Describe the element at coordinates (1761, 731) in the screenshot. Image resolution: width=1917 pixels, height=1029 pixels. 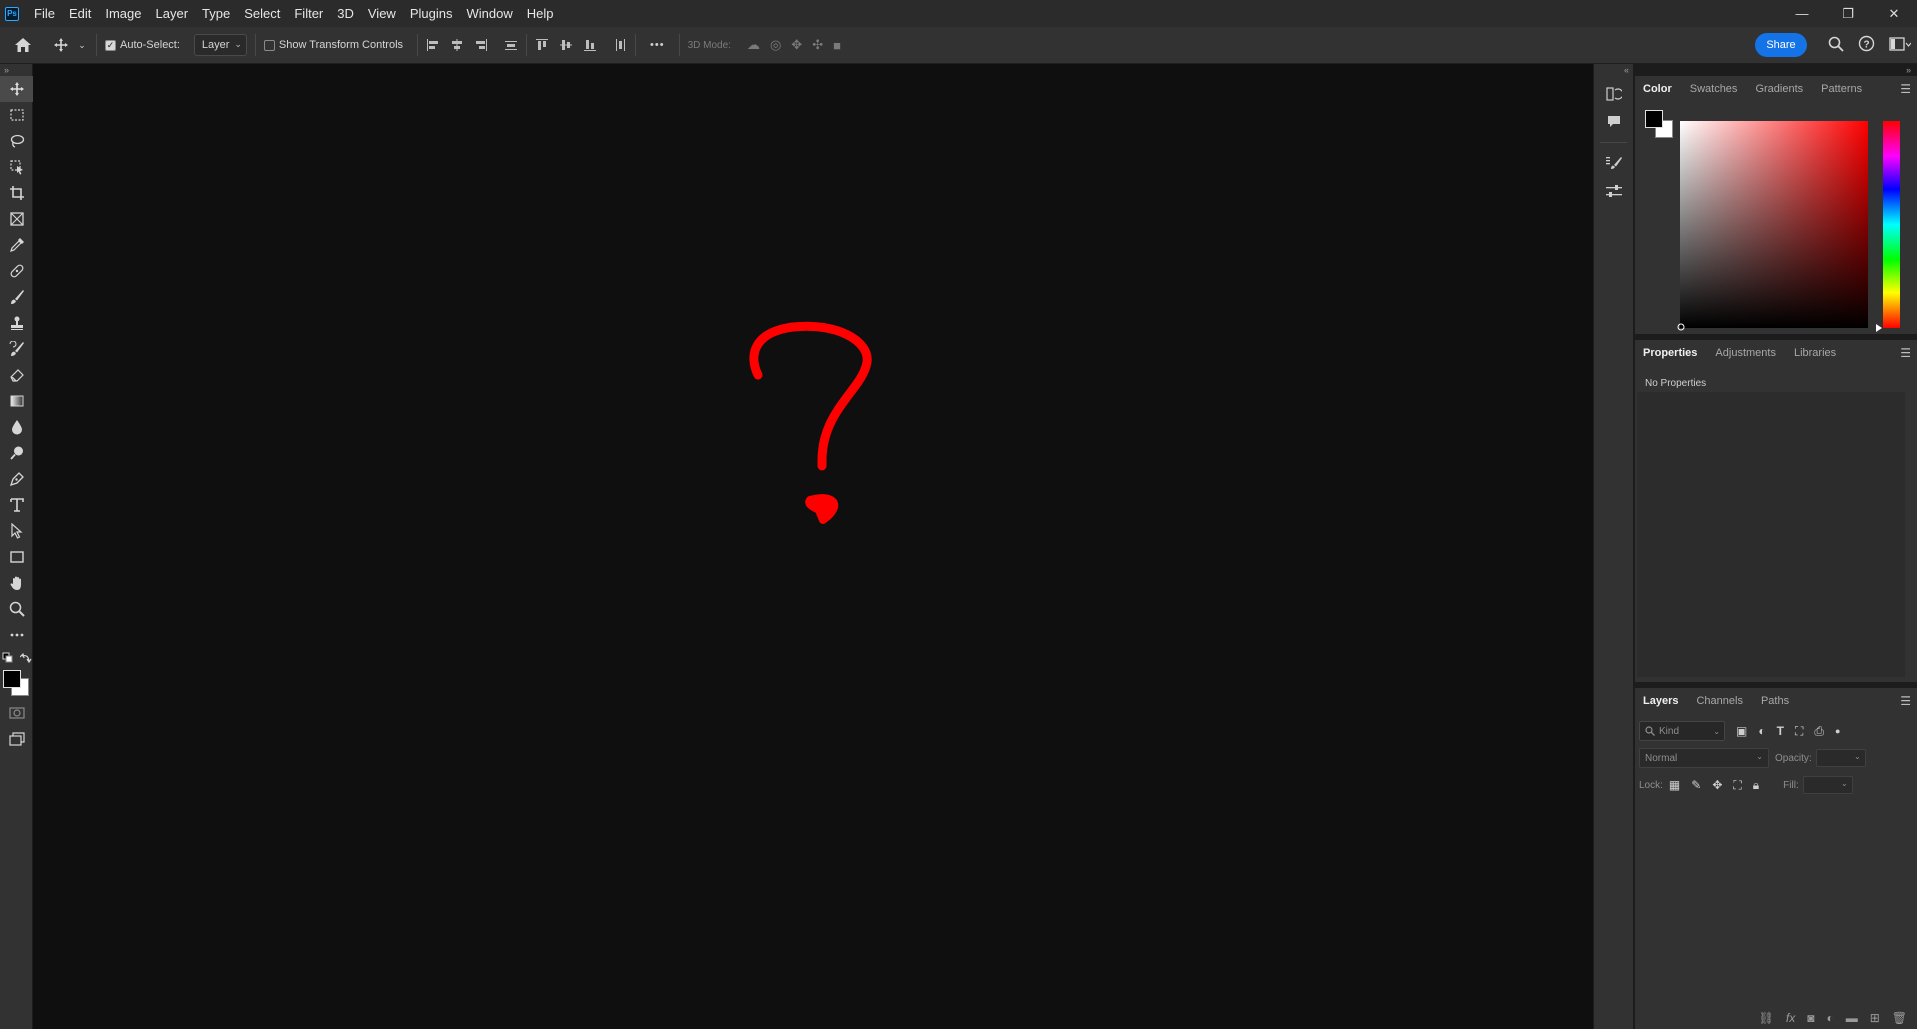
I see `filter-adjustment-icon: ◐` at that location.